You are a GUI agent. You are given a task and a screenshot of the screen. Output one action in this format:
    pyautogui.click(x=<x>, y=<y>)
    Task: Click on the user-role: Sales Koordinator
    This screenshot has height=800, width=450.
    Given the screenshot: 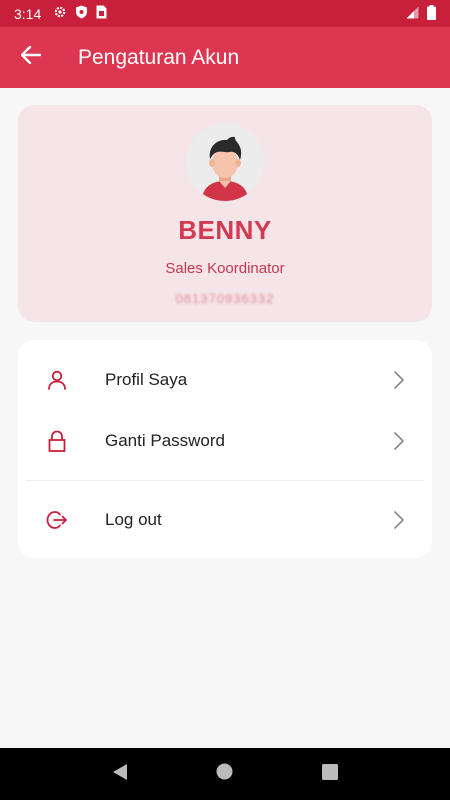 What is the action you would take?
    pyautogui.click(x=225, y=268)
    